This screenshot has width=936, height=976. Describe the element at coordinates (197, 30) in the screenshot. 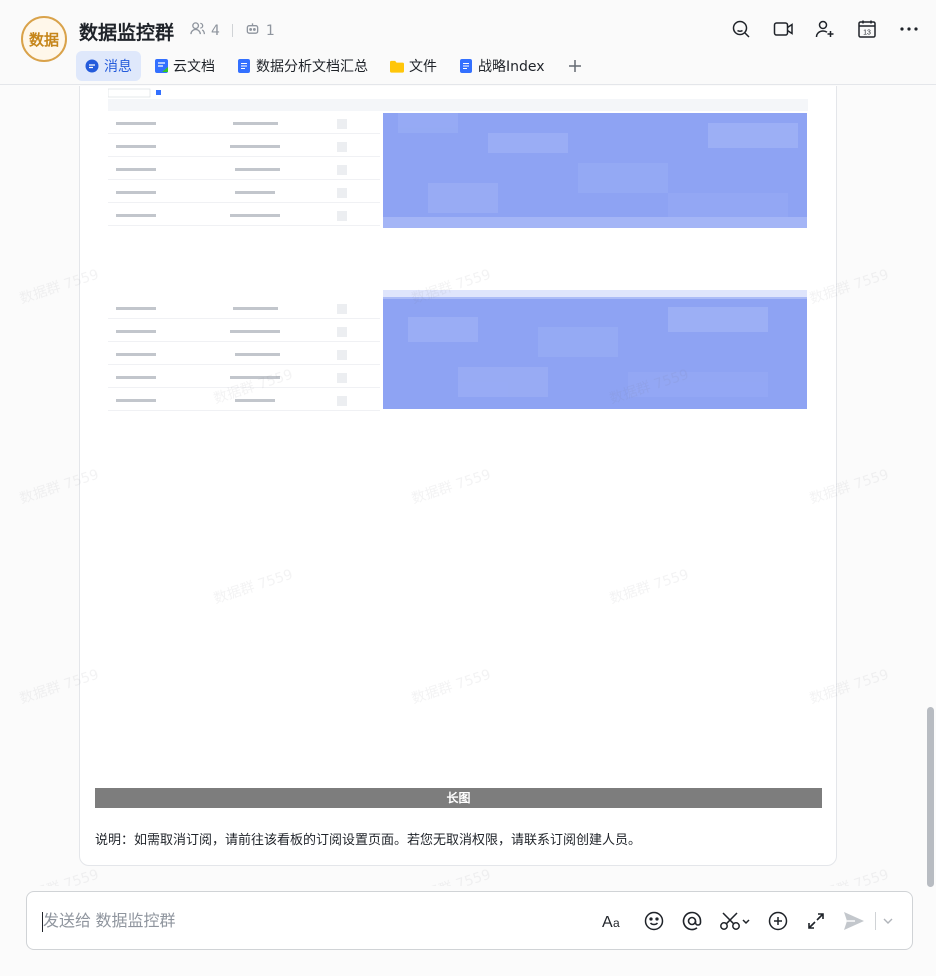

I see `members-icon` at that location.